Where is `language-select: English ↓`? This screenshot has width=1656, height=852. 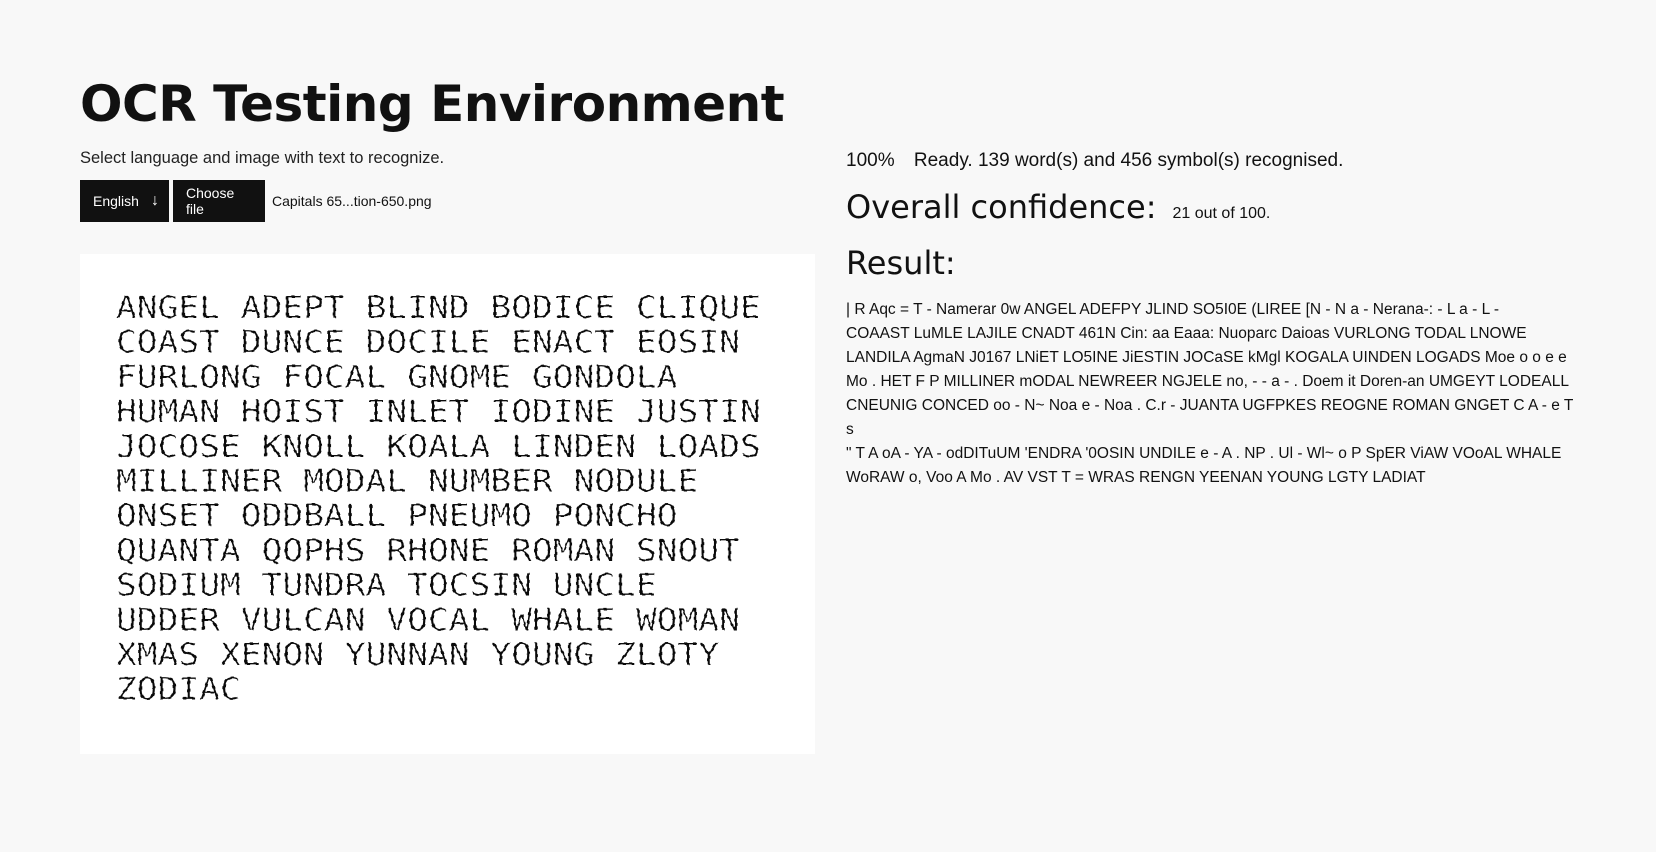 language-select: English ↓ is located at coordinates (124, 201).